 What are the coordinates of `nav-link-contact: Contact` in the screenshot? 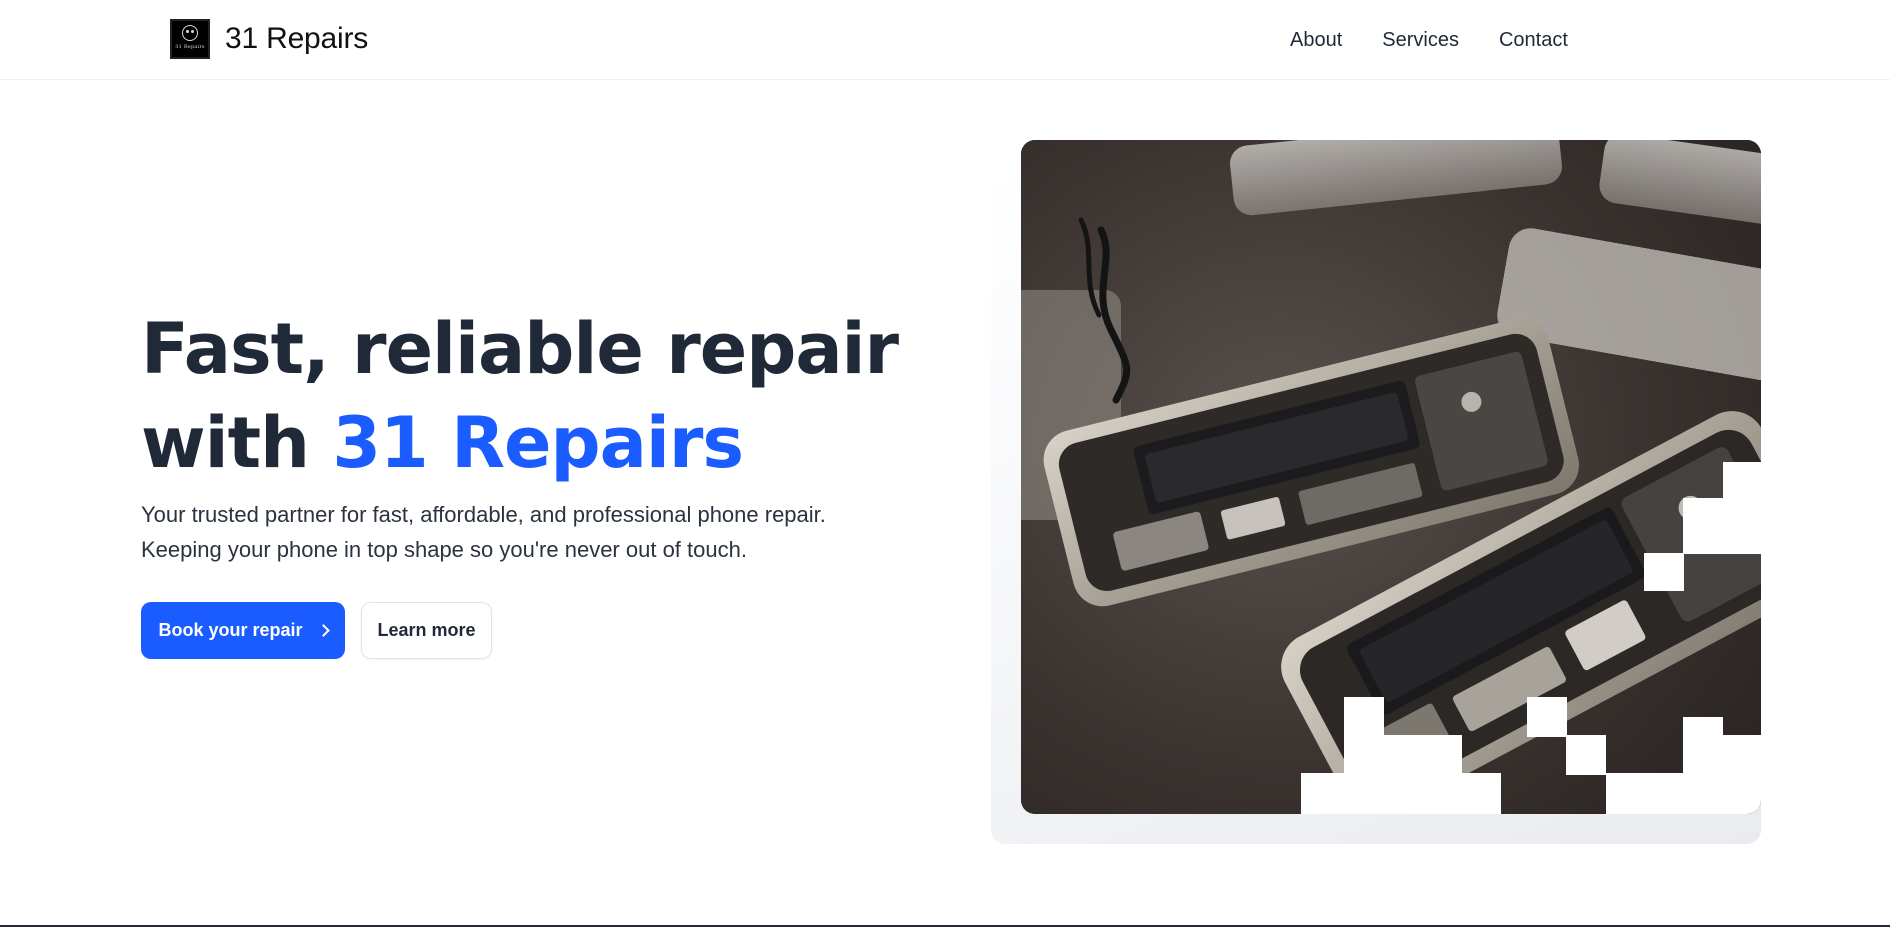 It's located at (1533, 40).